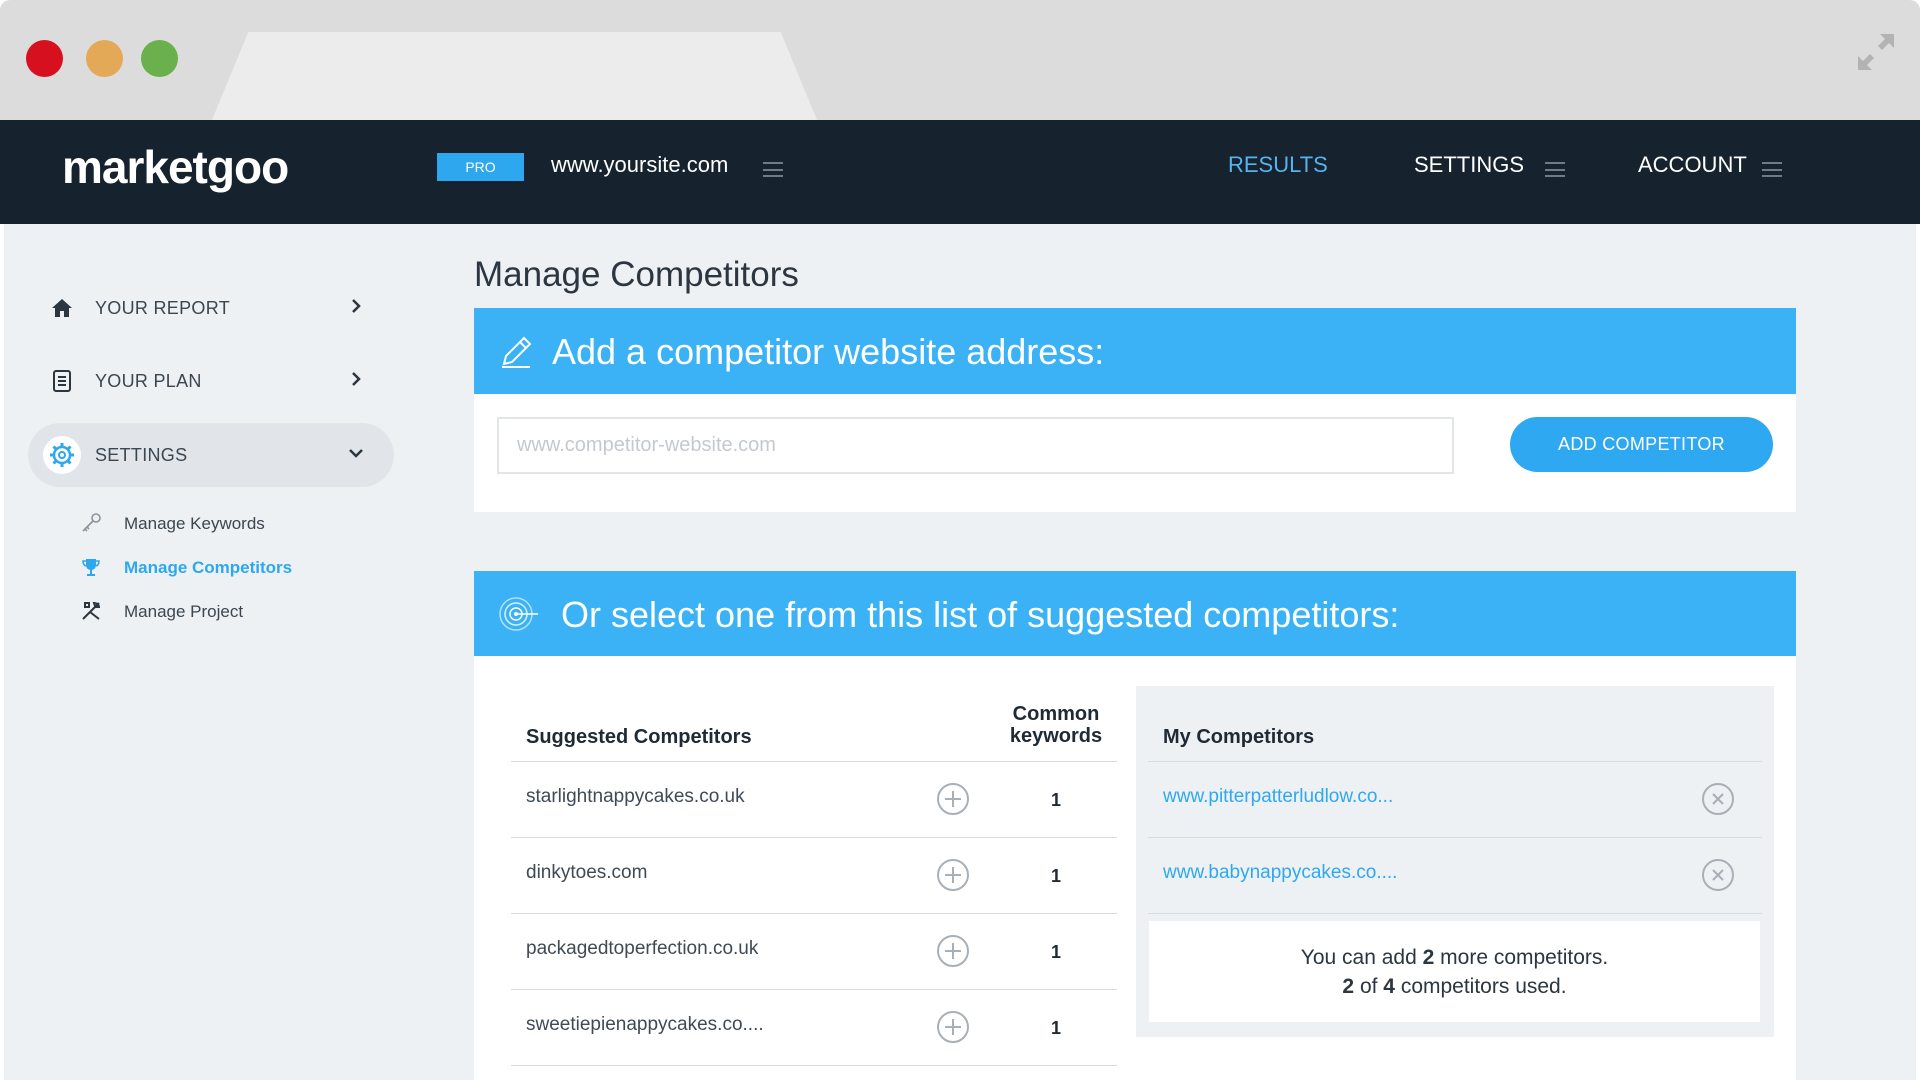  I want to click on quota-used-text: 2 of 4 competitors used., so click(1454, 986).